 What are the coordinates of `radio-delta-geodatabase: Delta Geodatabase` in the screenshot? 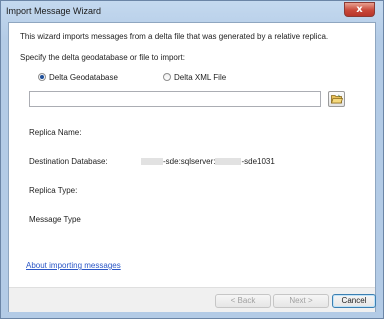 It's located at (93, 78).